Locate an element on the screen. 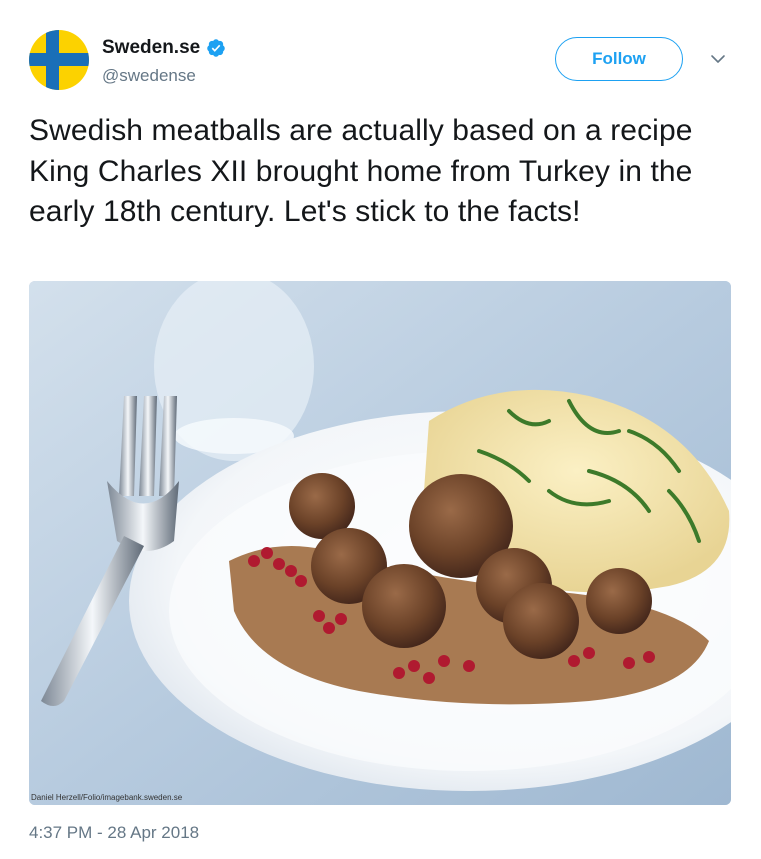 The height and width of the screenshot is (859, 761). flag-cross-horizontal is located at coordinates (59, 59).